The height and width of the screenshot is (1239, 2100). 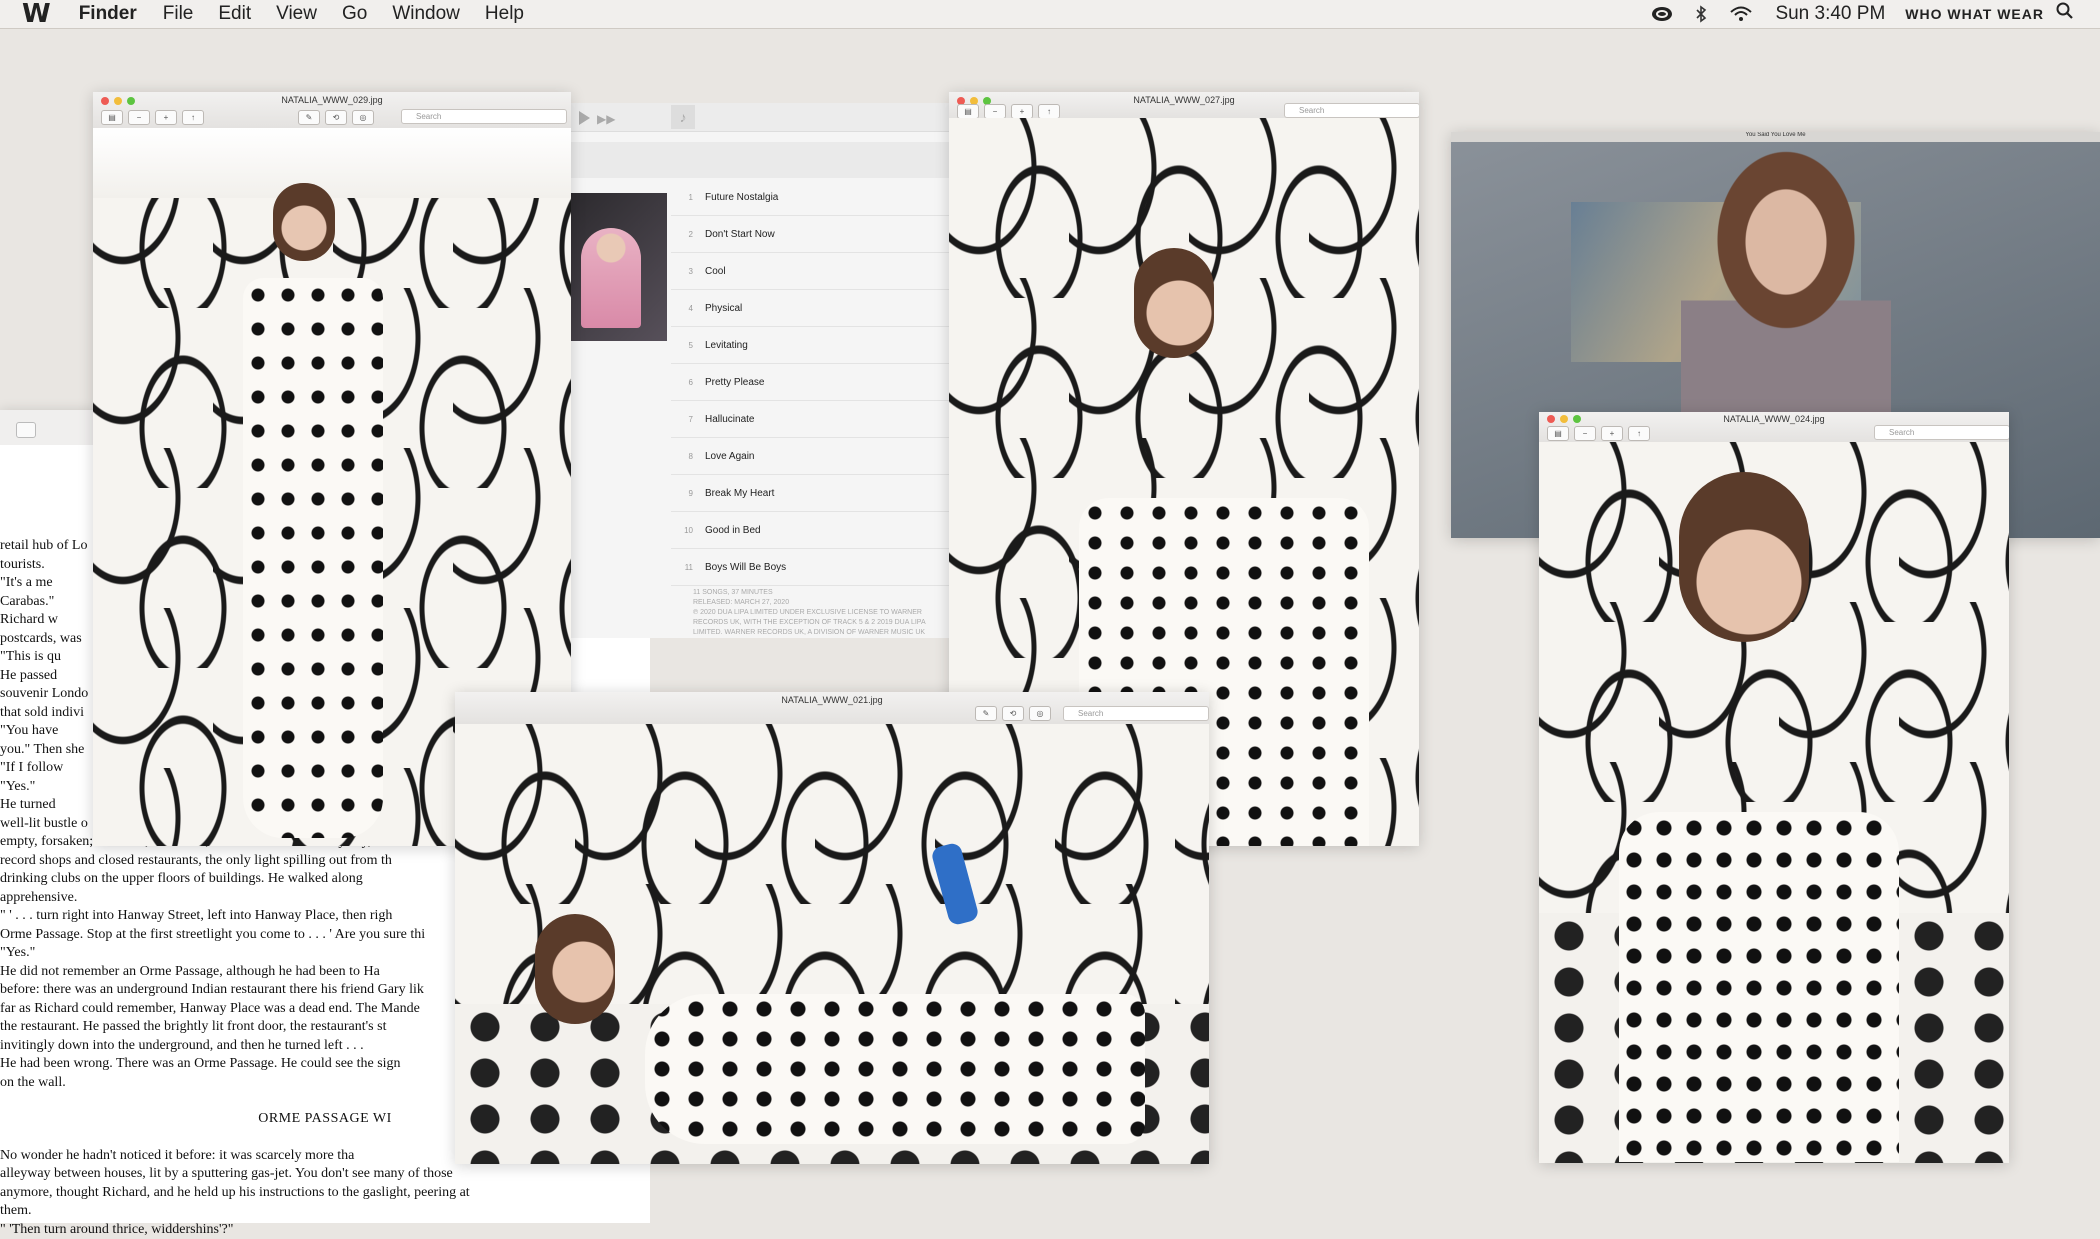 I want to click on bluetooth-icon, so click(x=1701, y=14).